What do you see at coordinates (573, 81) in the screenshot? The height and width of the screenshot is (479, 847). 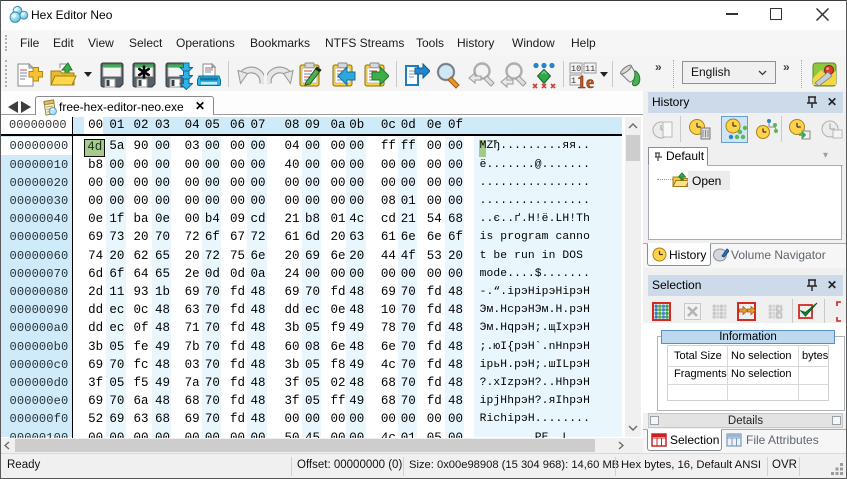 I see `svg-text: 1` at bounding box center [573, 81].